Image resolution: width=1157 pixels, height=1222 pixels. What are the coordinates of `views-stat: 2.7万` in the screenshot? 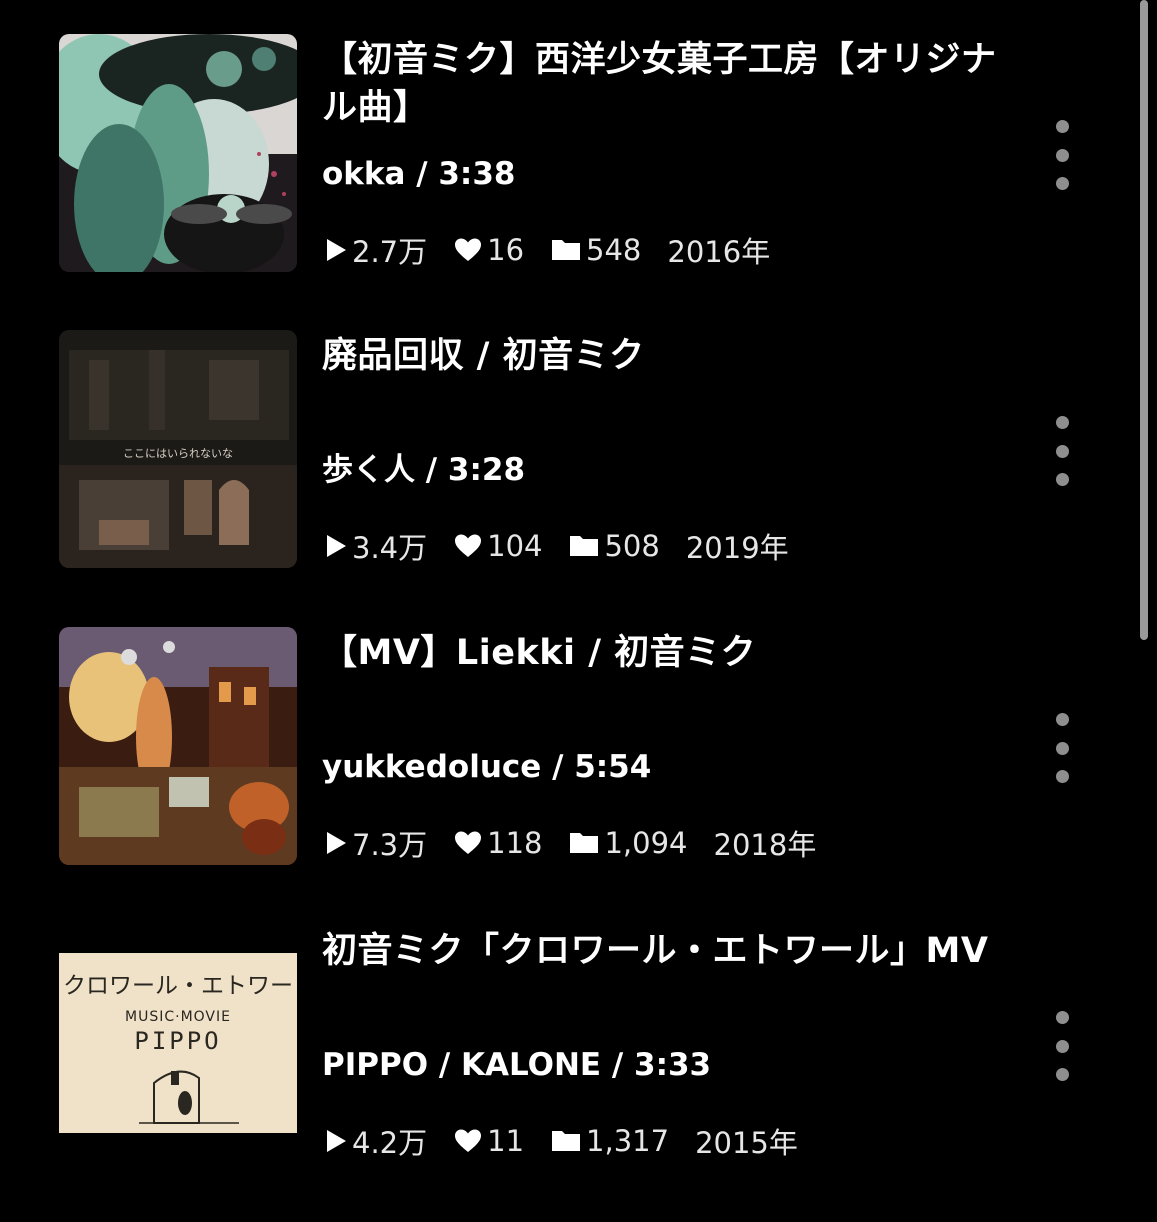 It's located at (375, 250).